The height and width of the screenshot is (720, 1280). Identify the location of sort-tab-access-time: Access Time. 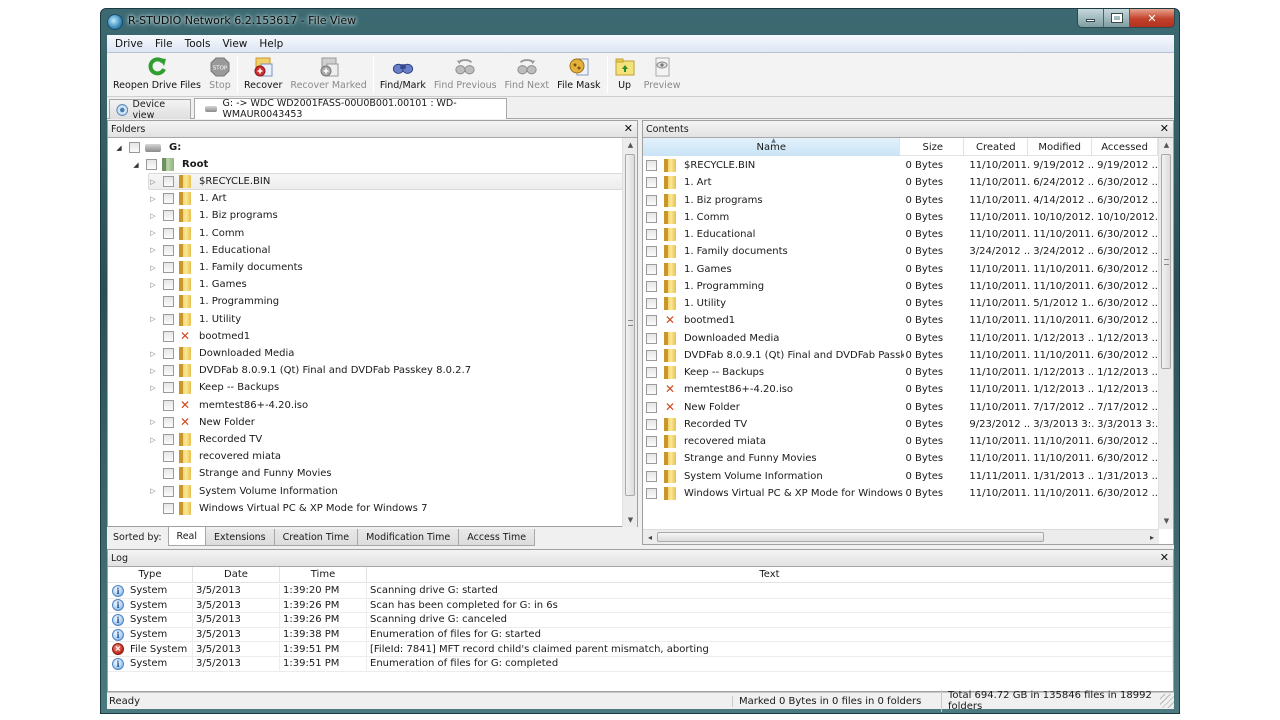
(497, 537).